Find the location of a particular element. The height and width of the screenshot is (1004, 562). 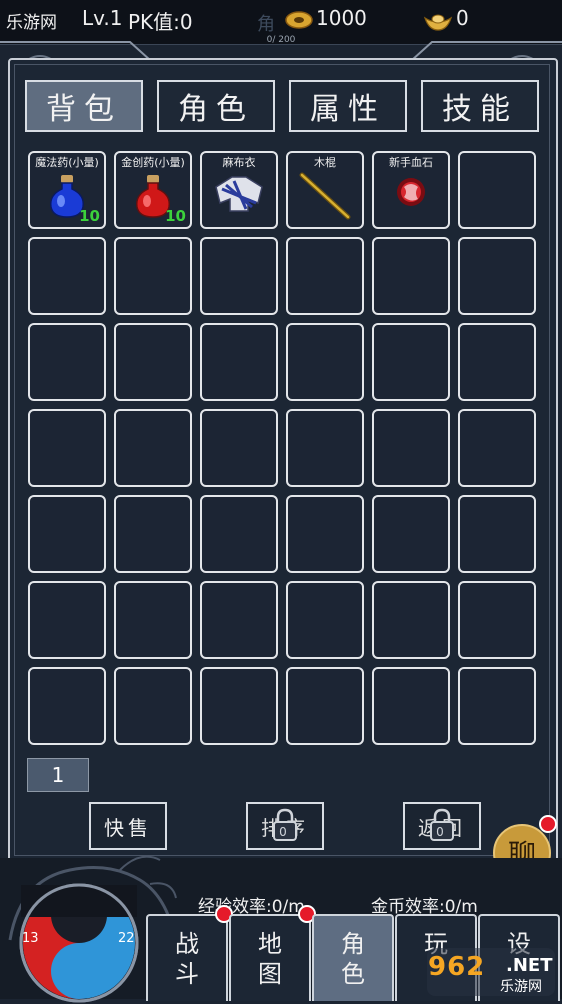

nav-label: 斗 is located at coordinates (187, 973).